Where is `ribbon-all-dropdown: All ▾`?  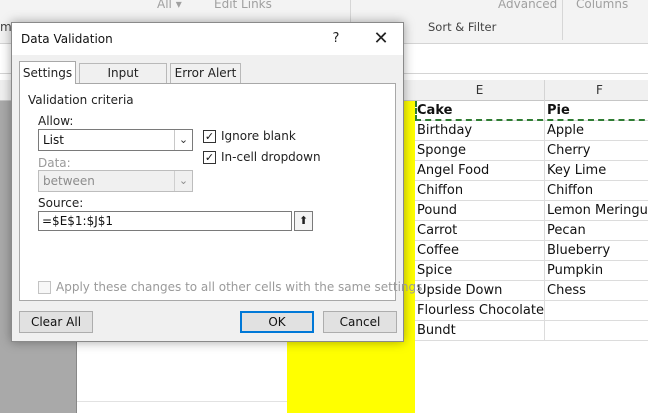 ribbon-all-dropdown: All ▾ is located at coordinates (169, 5).